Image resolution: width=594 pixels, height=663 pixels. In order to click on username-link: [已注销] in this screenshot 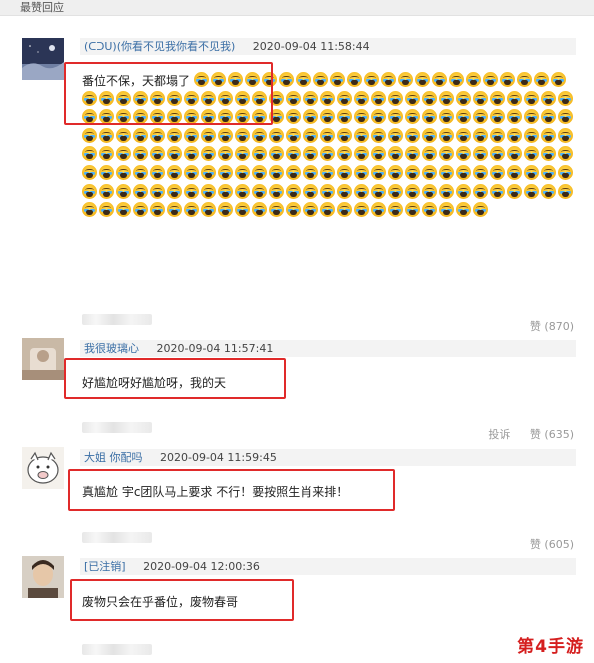, I will do `click(105, 566)`.